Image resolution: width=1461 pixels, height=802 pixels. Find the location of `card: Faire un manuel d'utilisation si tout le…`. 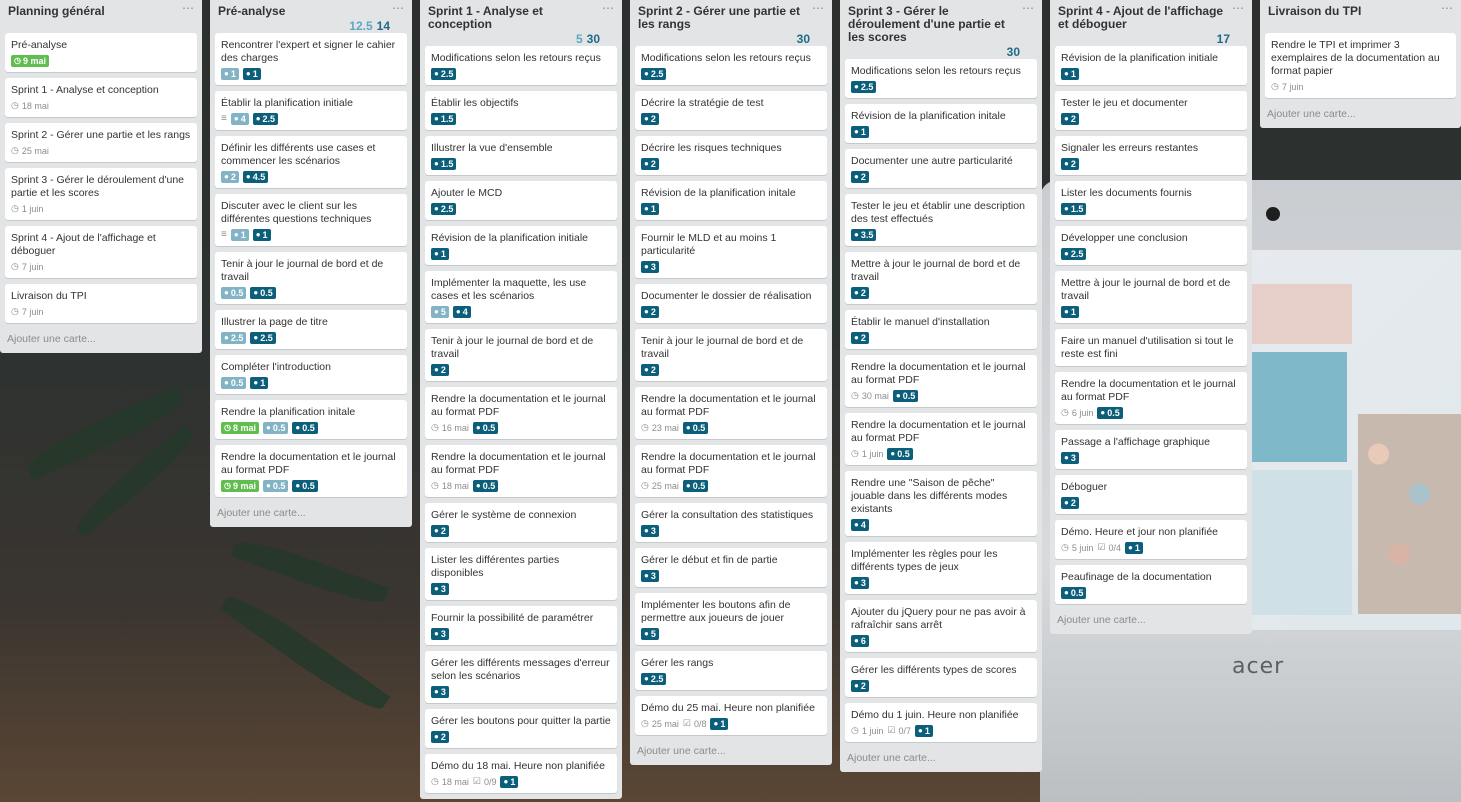

card: Faire un manuel d'utilisation si tout le… is located at coordinates (1151, 347).